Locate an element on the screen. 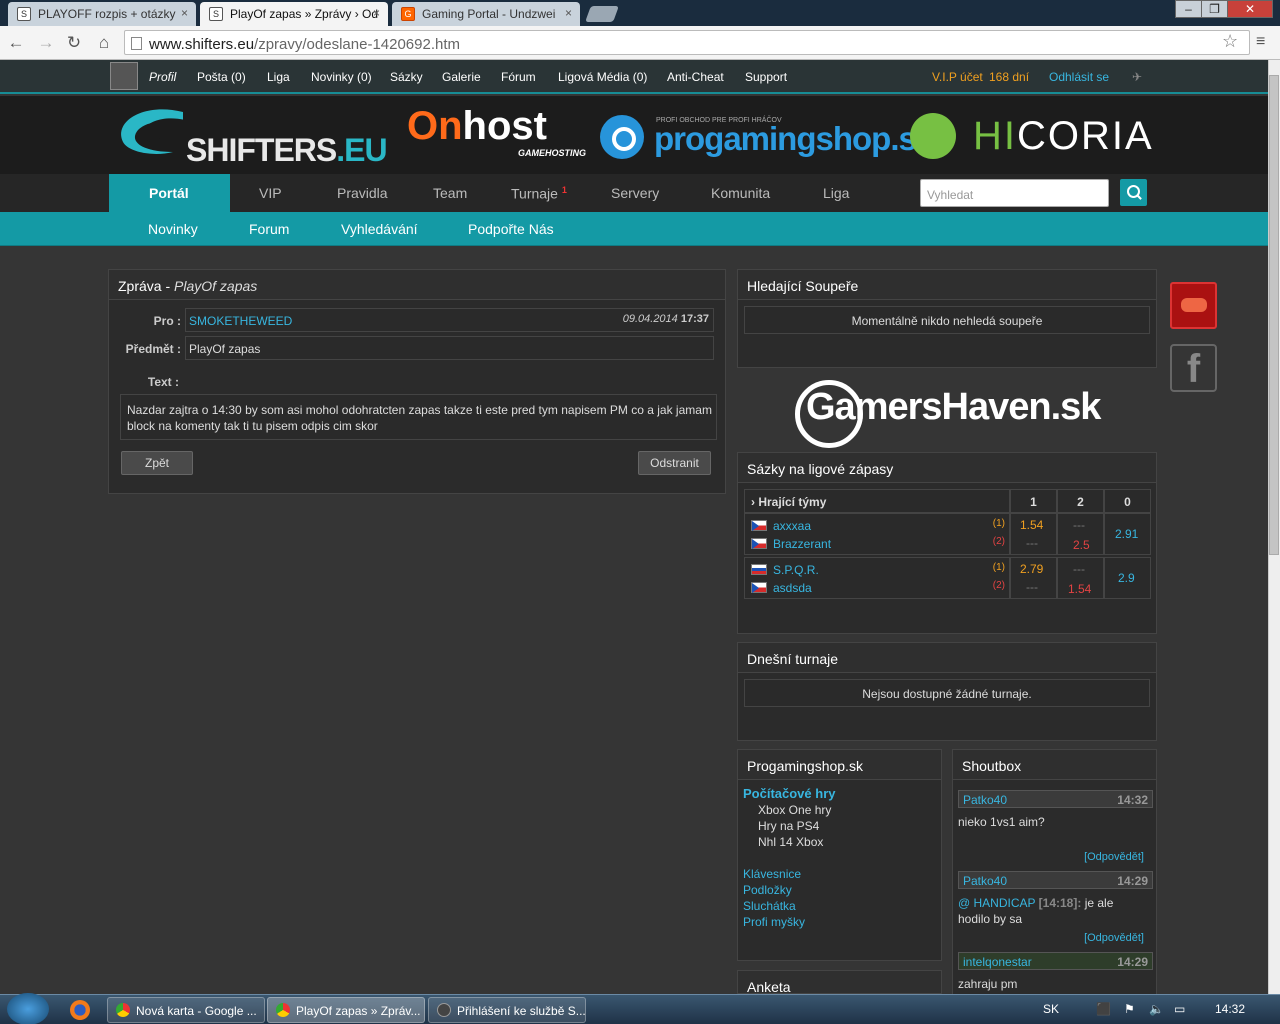 The image size is (1280, 1024). shop-link: Profi myšky is located at coordinates (774, 922).